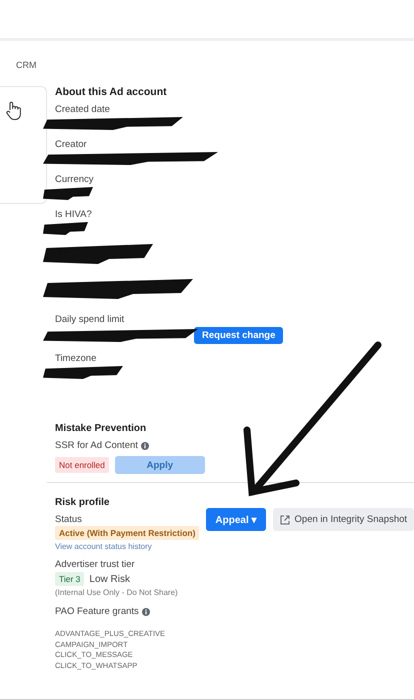 The height and width of the screenshot is (700, 414). What do you see at coordinates (96, 445) in the screenshot?
I see `setting-label: SSR for Ad Content` at bounding box center [96, 445].